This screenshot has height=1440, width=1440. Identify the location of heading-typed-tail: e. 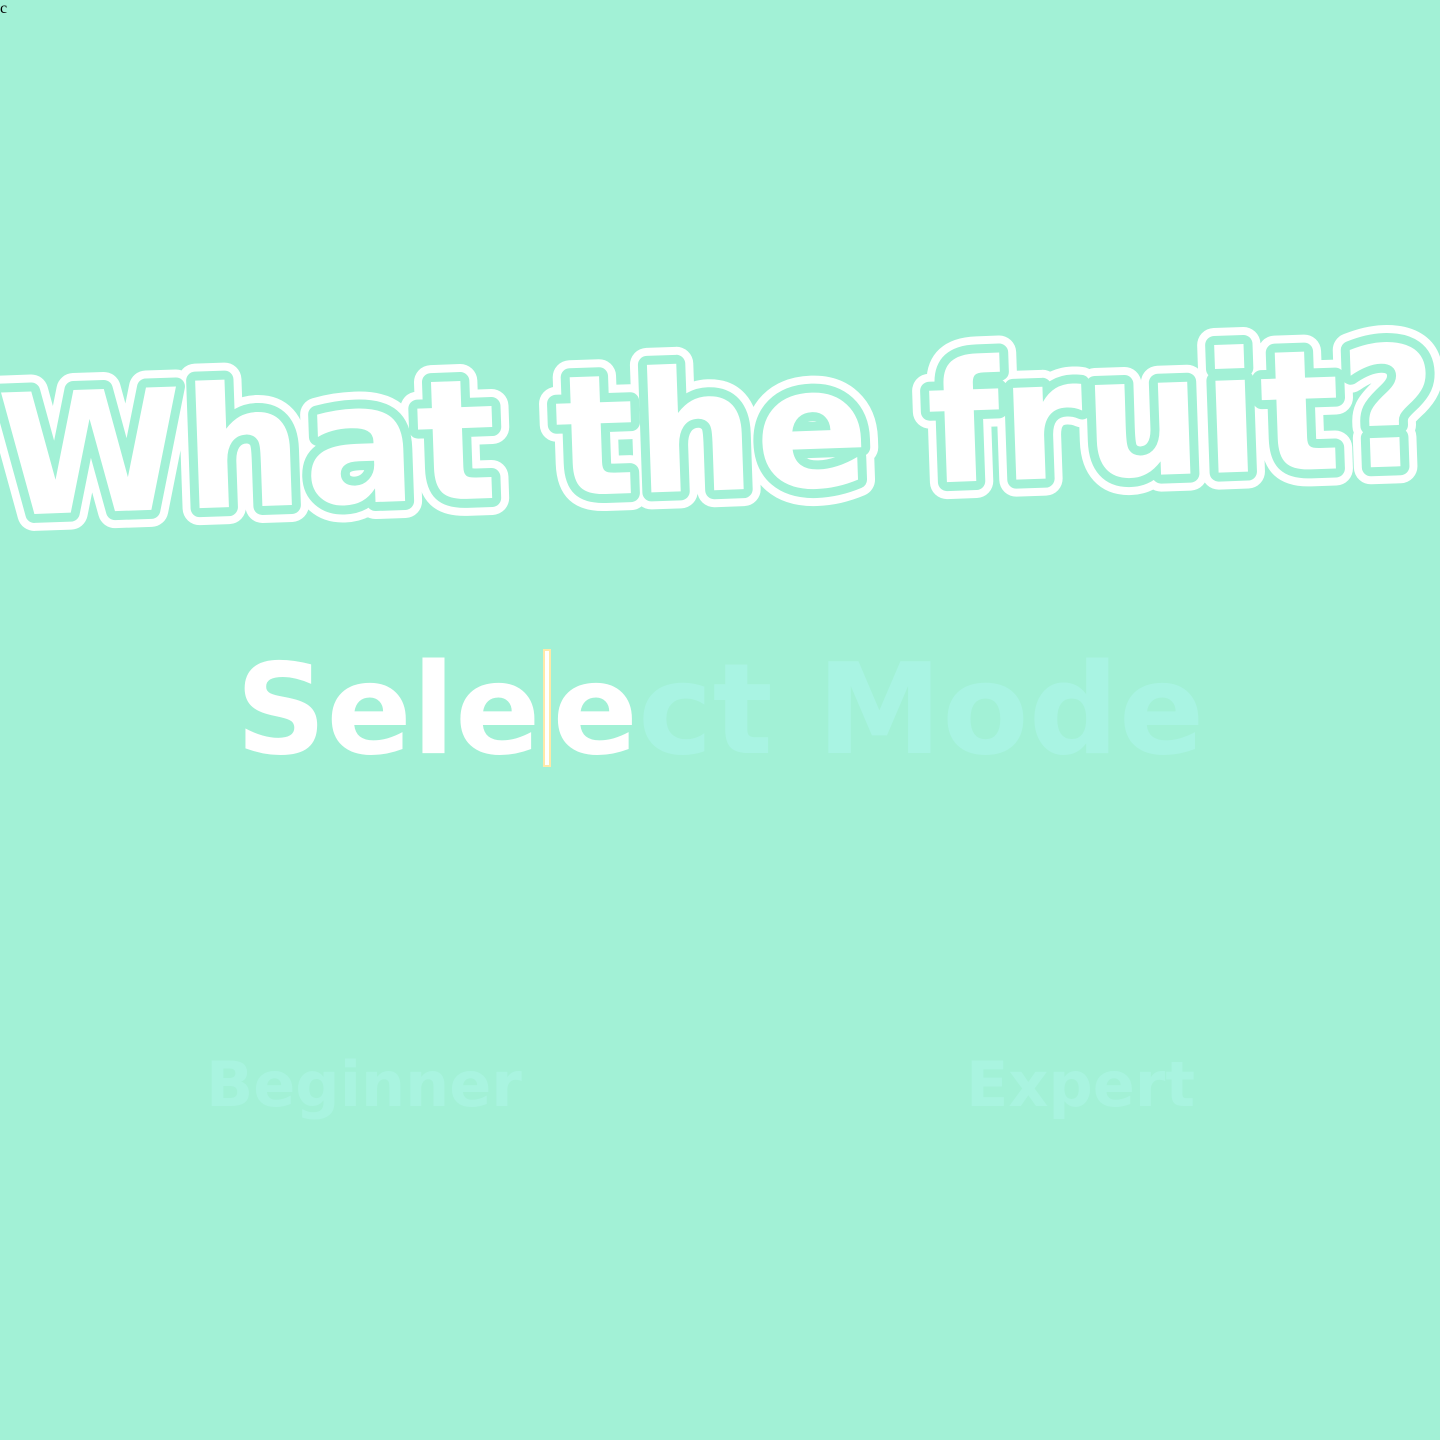
(595, 709).